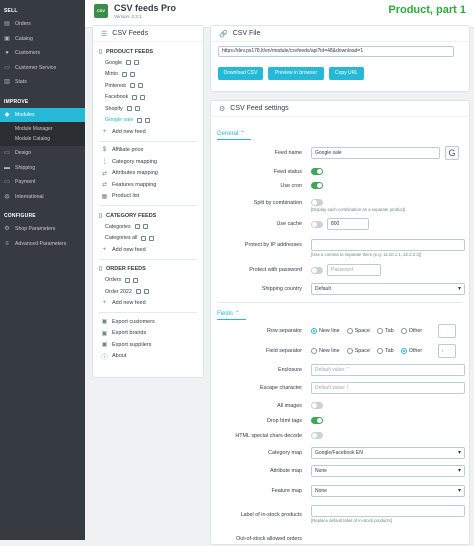 This screenshot has height=546, width=474. Describe the element at coordinates (148, 322) in the screenshot. I see `link-export-customers: ▣ Export customers` at that location.